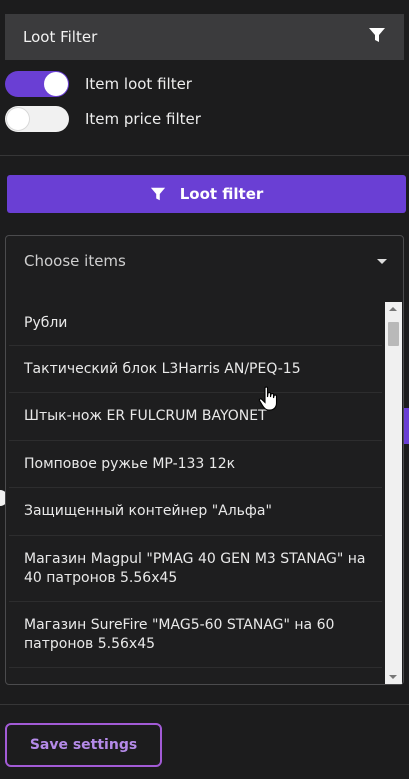 The image size is (409, 779). What do you see at coordinates (393, 677) in the screenshot?
I see `scroll-down-icon` at bounding box center [393, 677].